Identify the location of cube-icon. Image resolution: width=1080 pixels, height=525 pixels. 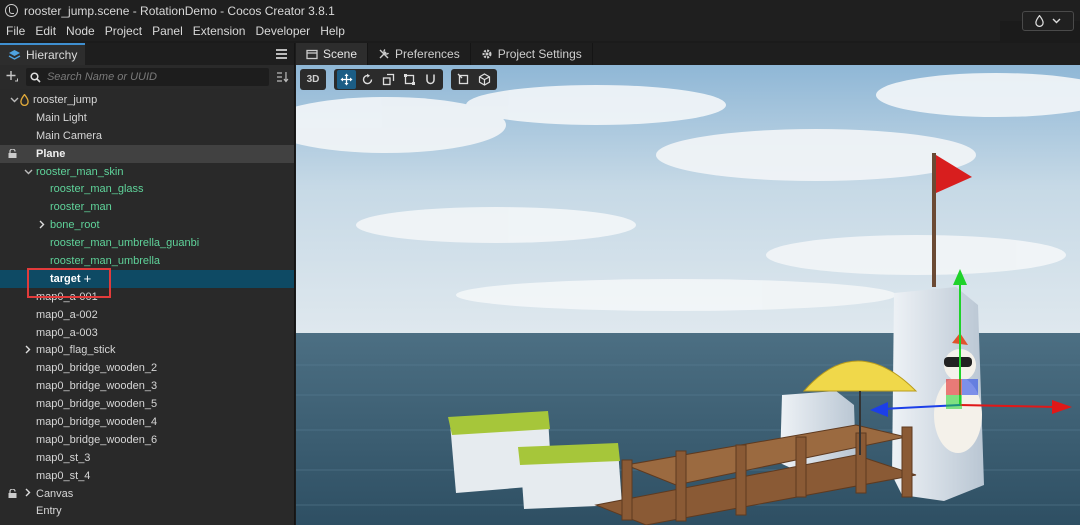
(484, 79).